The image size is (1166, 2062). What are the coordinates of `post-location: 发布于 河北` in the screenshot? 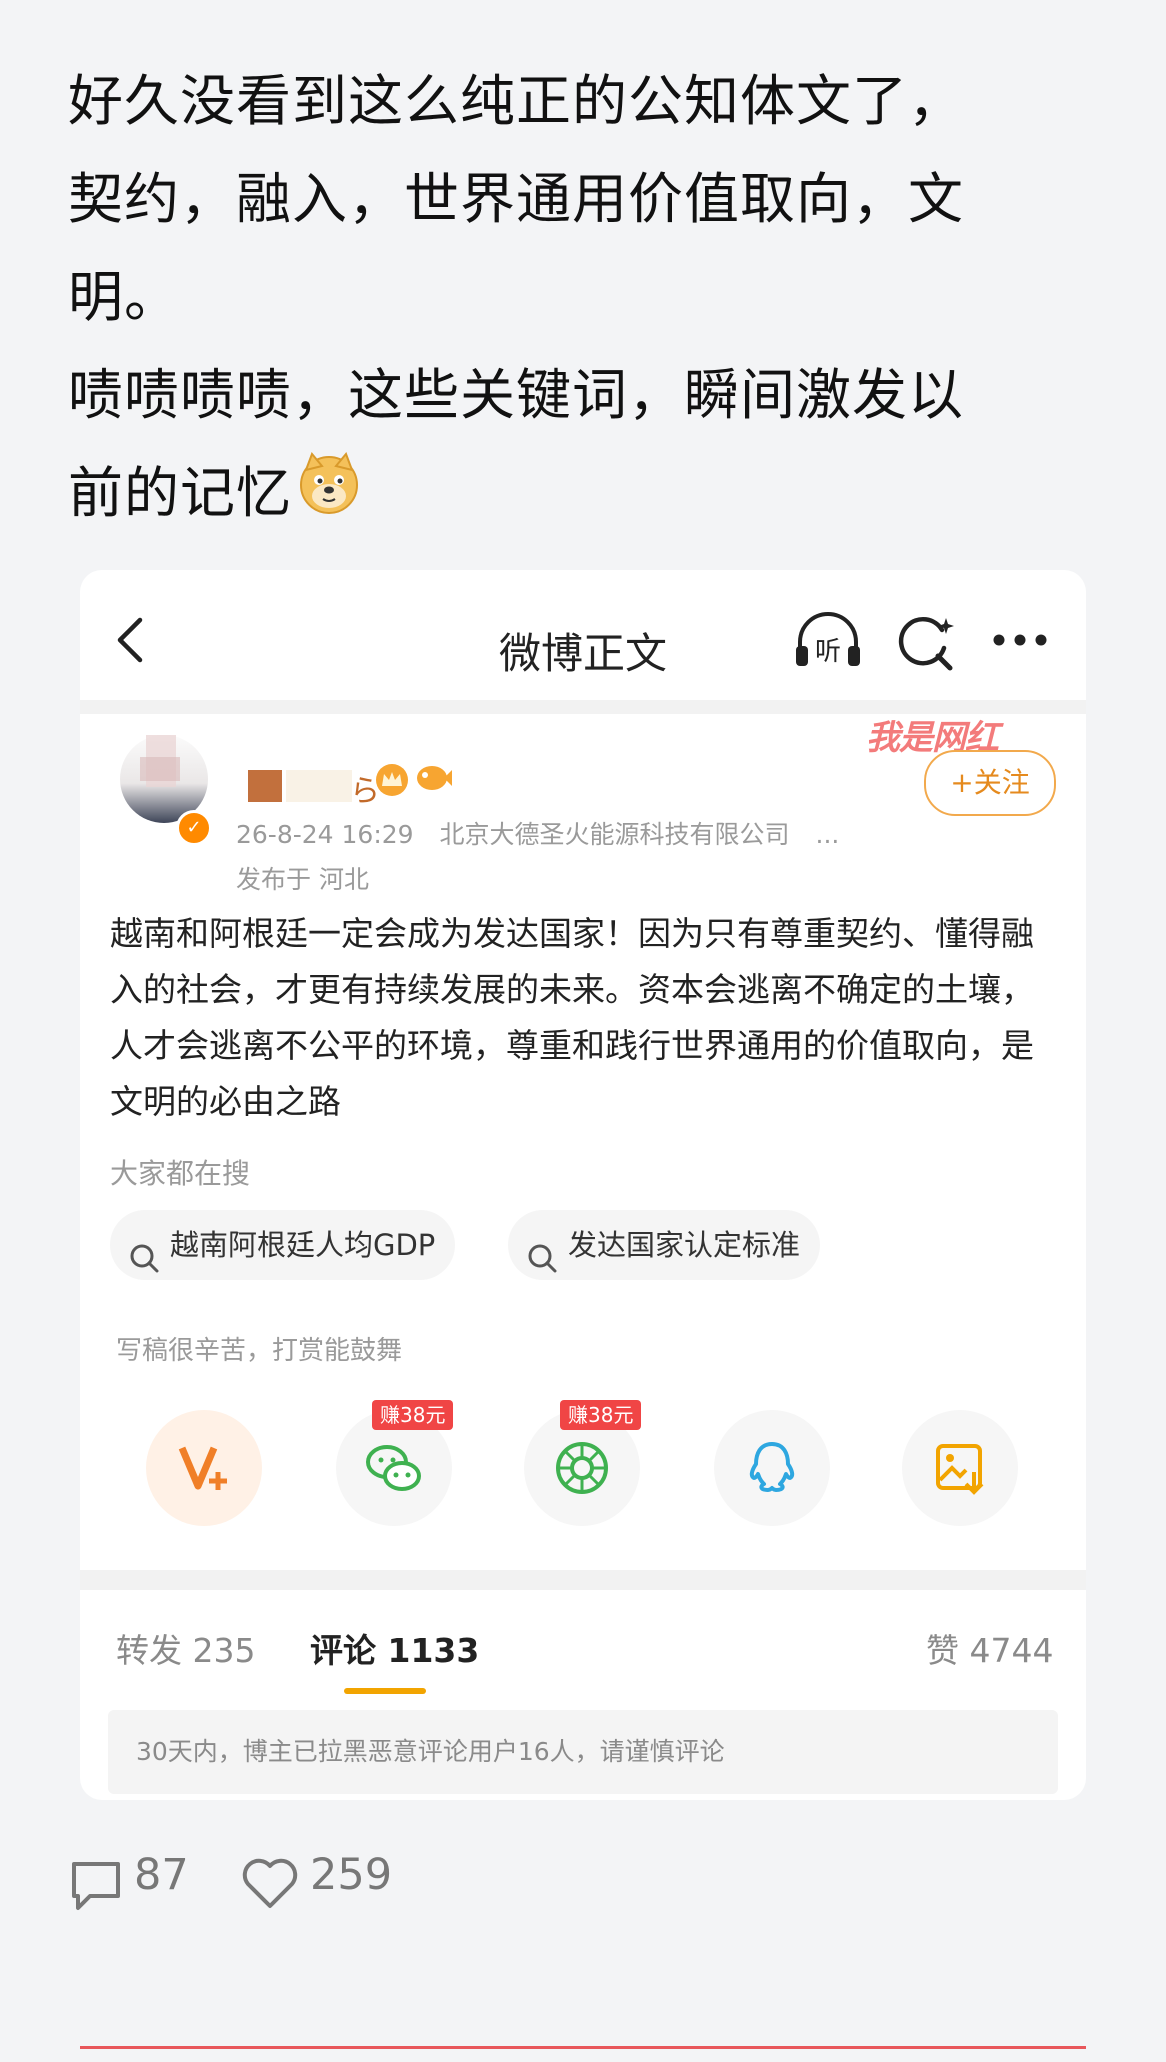 It's located at (302, 879).